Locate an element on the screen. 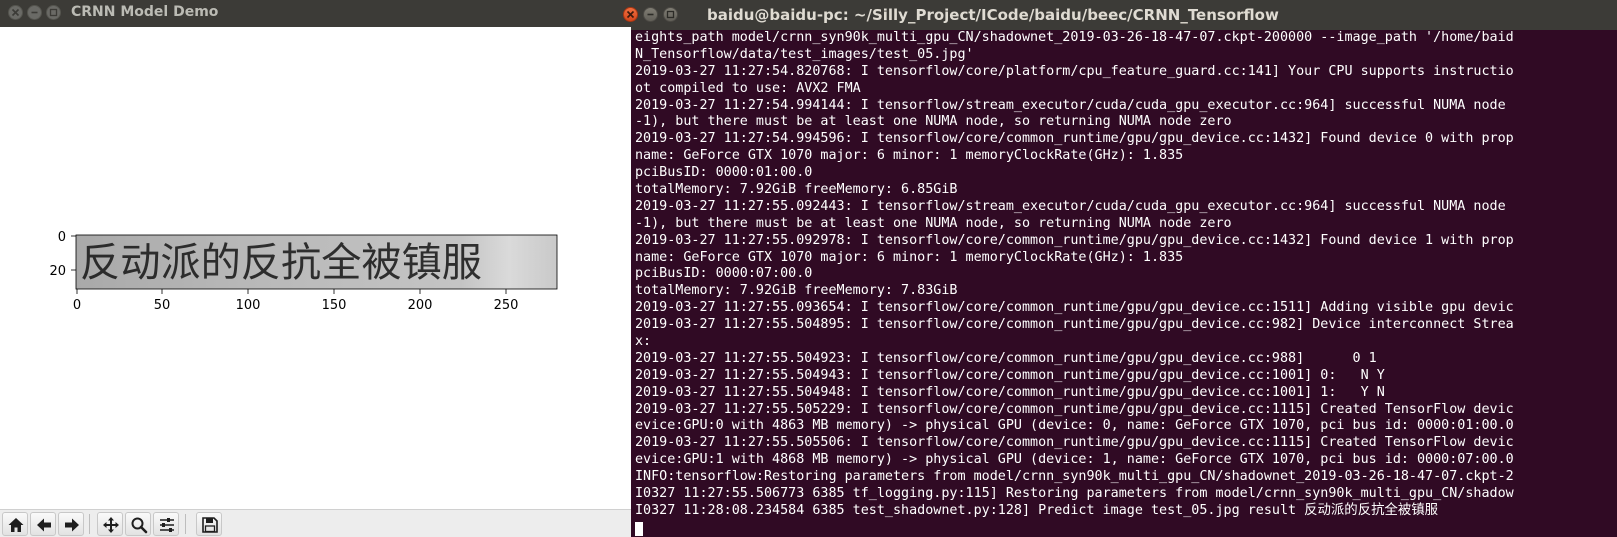 The image size is (1617, 537). plot-area: 反动派的反抗全被镇服 0 20 0 50 100 150 200 250 is located at coordinates (303, 271).